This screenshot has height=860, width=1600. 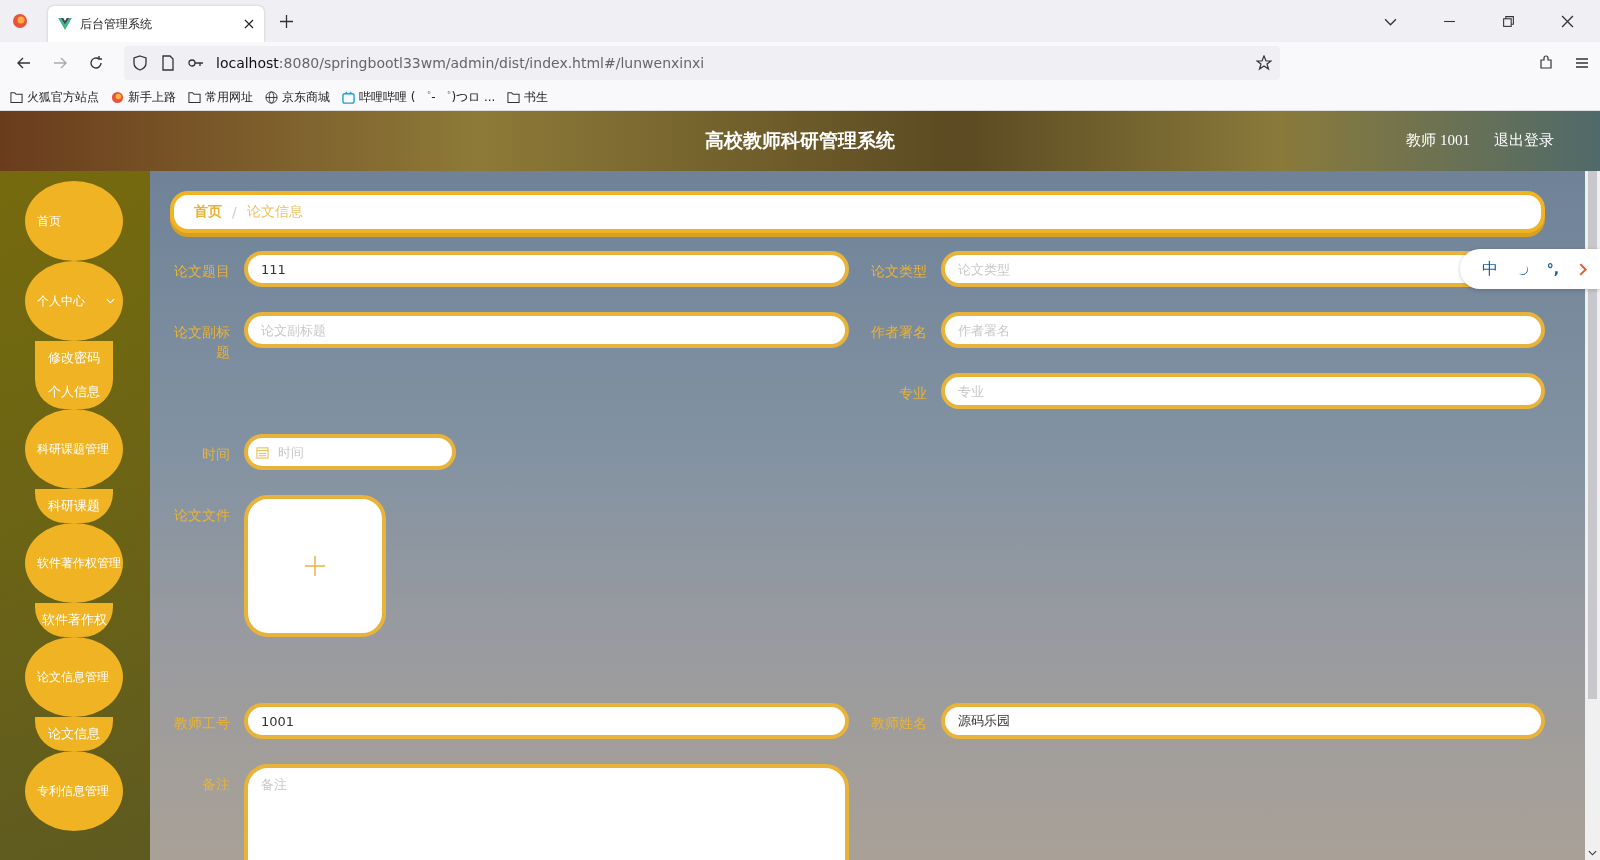 What do you see at coordinates (201, 723) in the screenshot?
I see `field-label: 教师工号` at bounding box center [201, 723].